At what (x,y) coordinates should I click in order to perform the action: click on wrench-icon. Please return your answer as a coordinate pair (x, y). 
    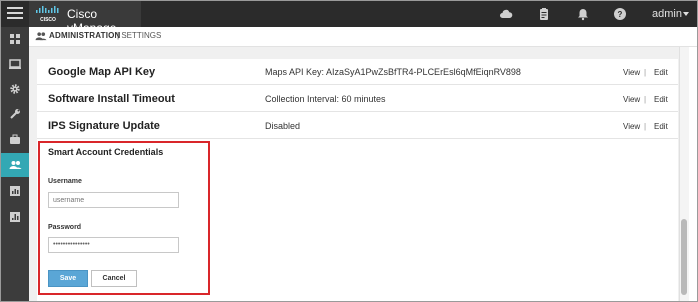
    Looking at the image, I should click on (15, 114).